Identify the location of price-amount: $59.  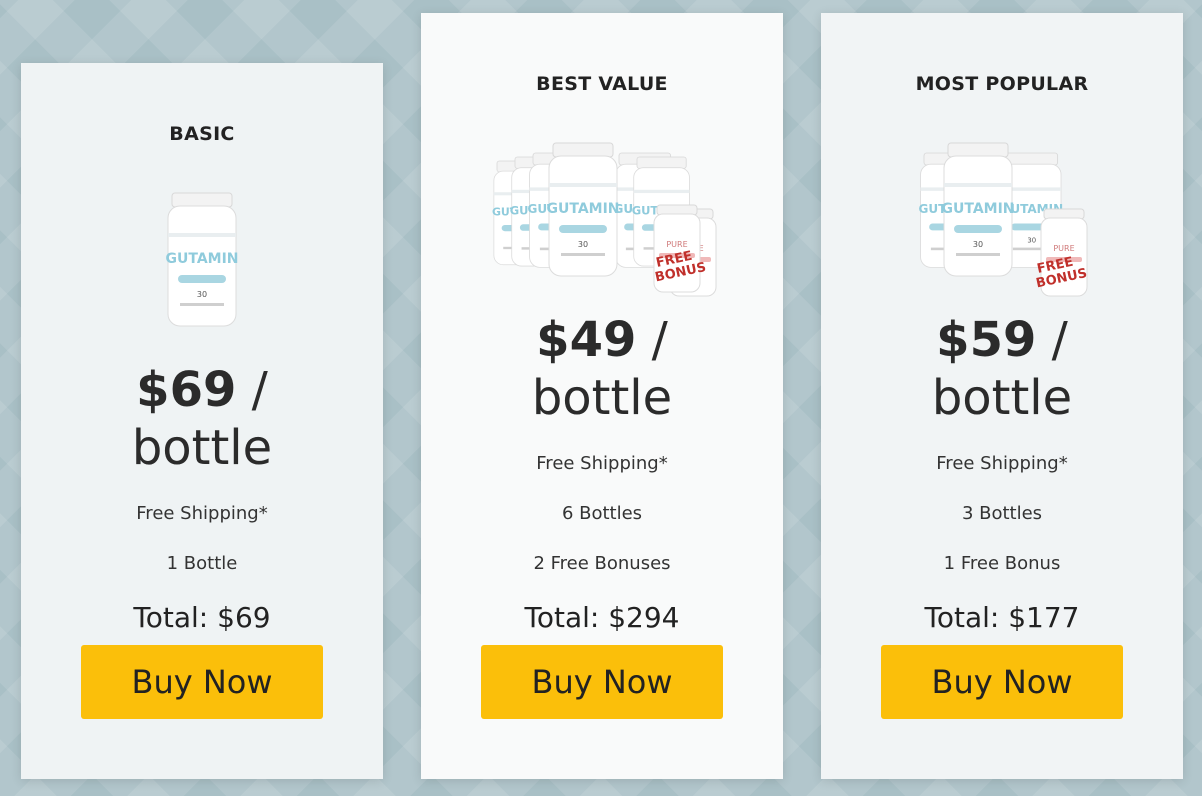
(986, 340).